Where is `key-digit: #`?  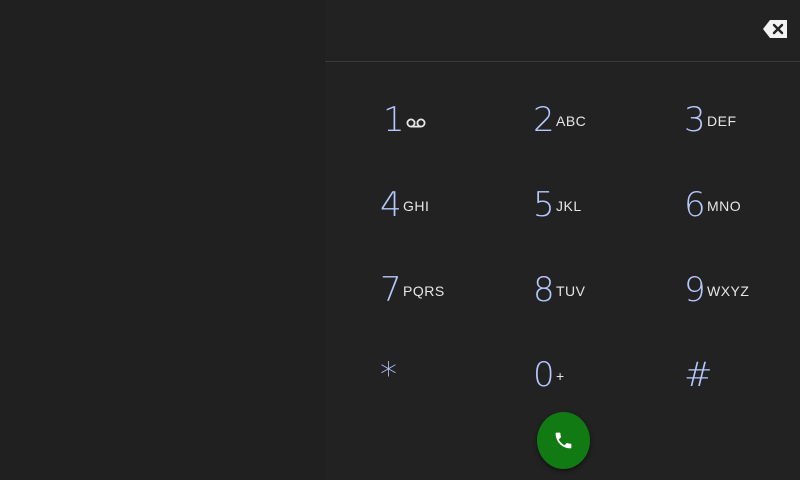 key-digit: # is located at coordinates (698, 375).